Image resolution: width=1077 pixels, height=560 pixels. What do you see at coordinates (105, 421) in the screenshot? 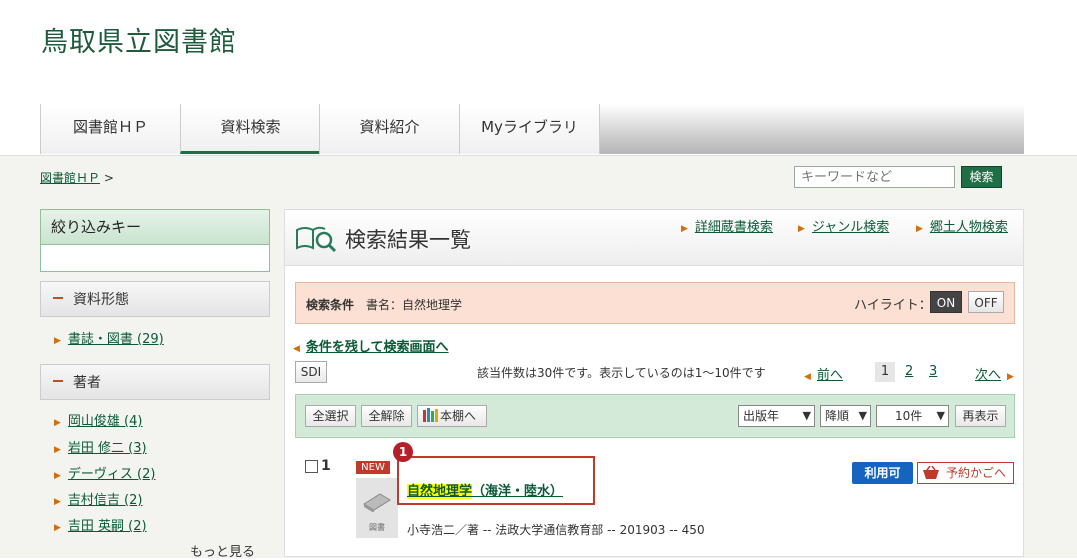
I see `filter-link: 岡山俊雄 (4)` at bounding box center [105, 421].